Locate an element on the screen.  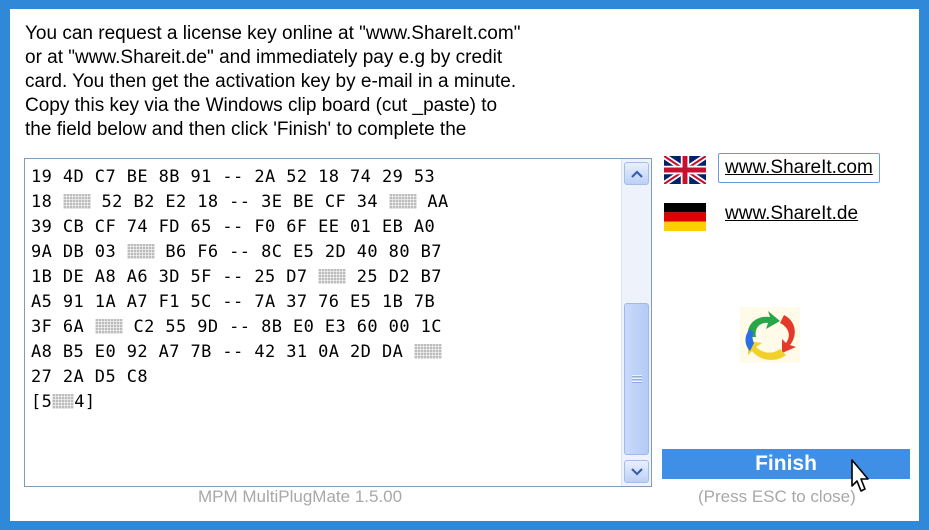
shareit-com-link: www.ShareIt.com is located at coordinates (799, 168).